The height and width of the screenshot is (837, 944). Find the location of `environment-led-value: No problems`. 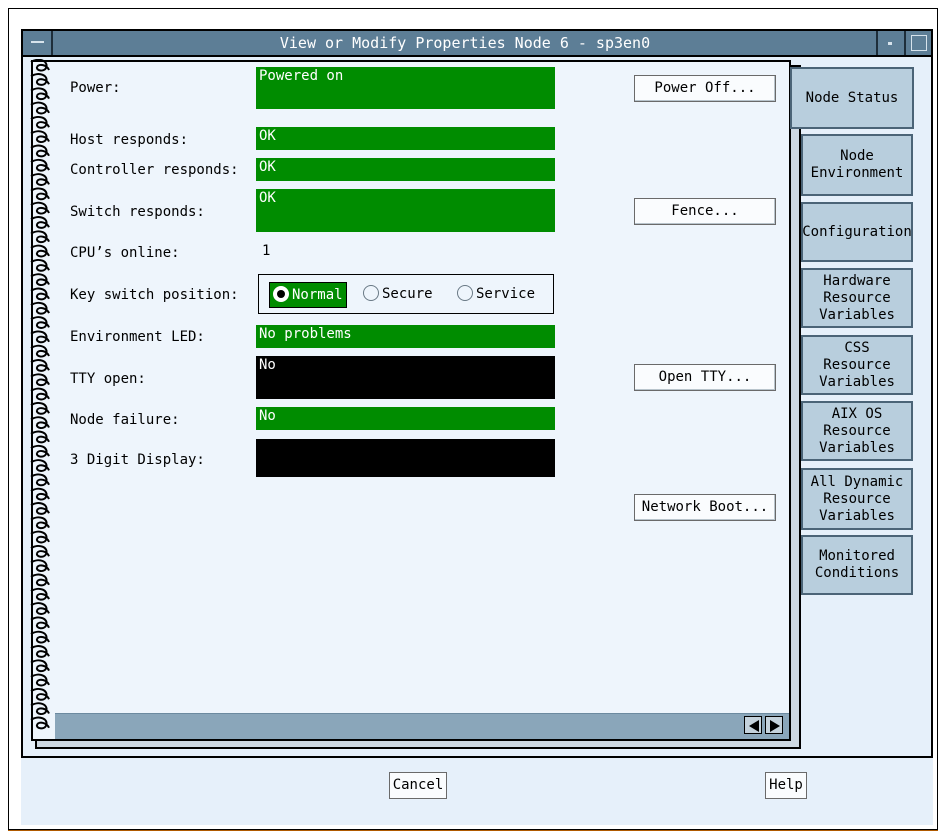

environment-led-value: No problems is located at coordinates (405, 336).